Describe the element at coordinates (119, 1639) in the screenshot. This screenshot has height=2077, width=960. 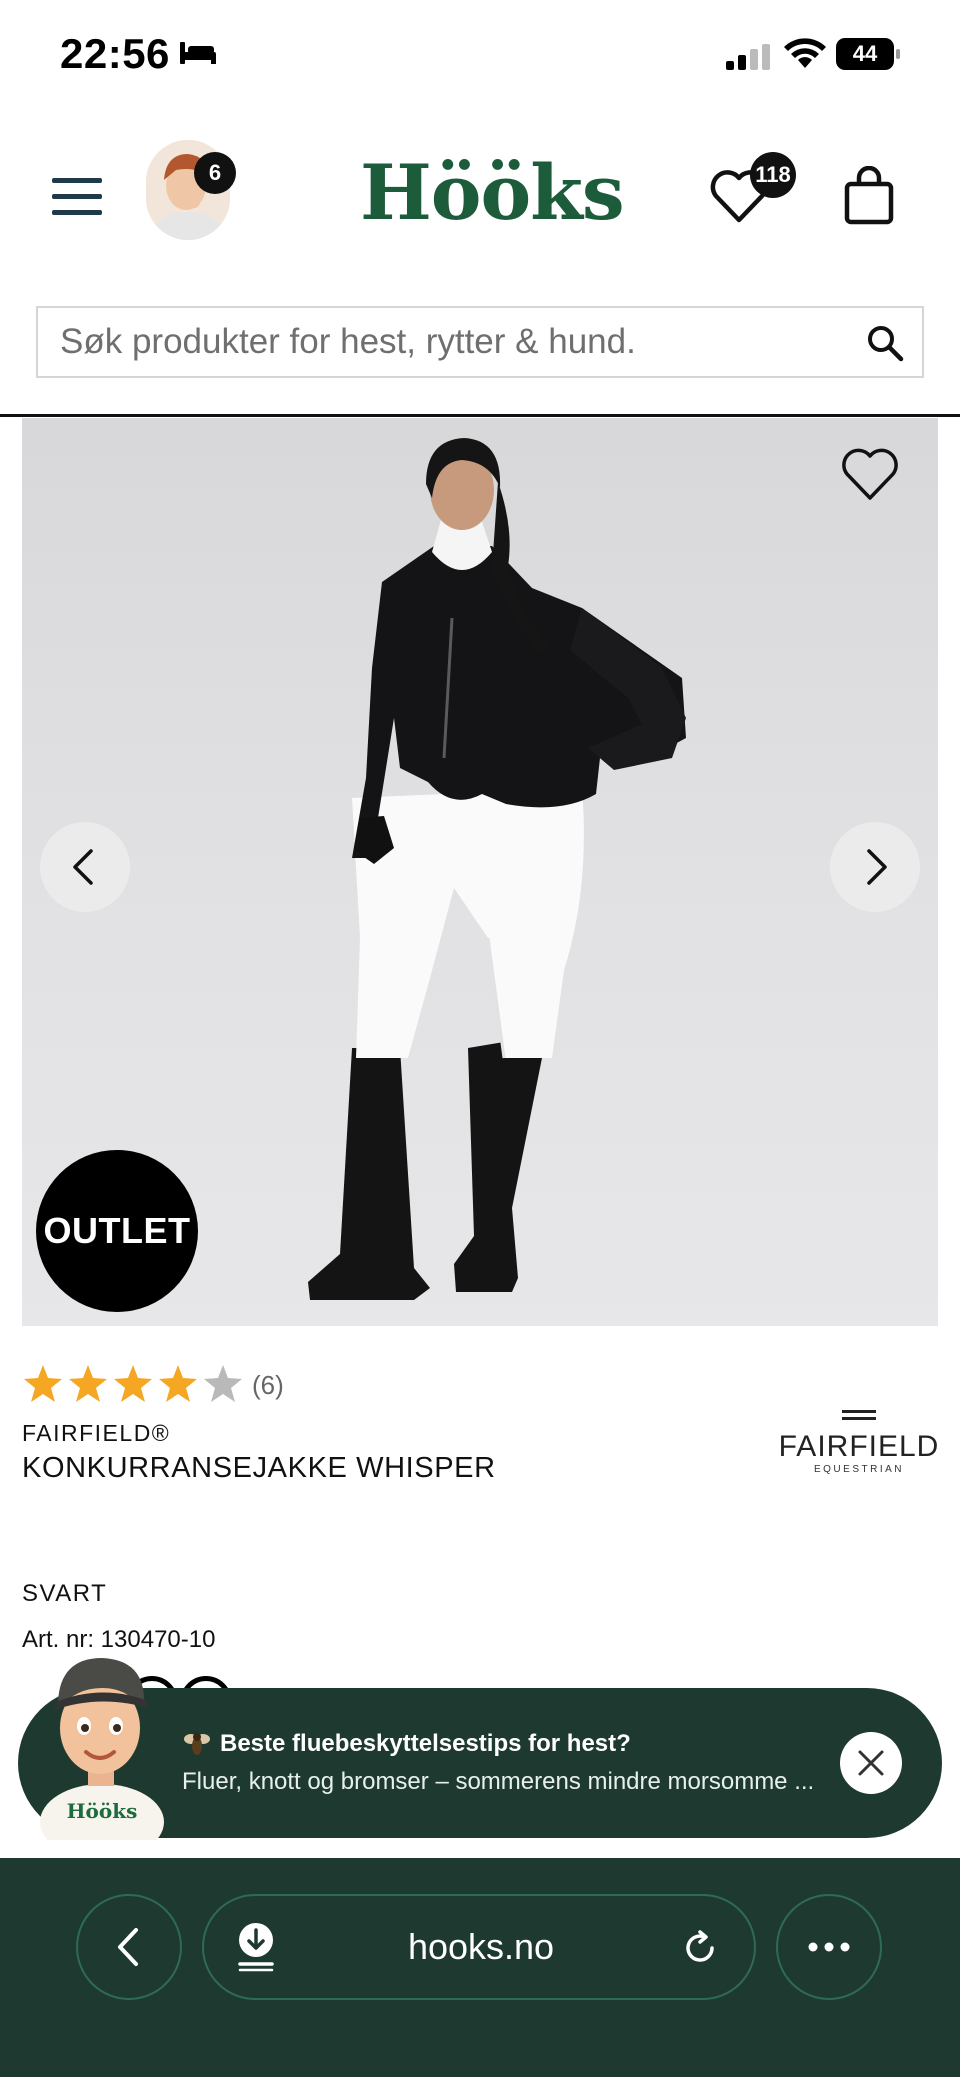
I see `article-number: Art. nr: 130470-10` at that location.